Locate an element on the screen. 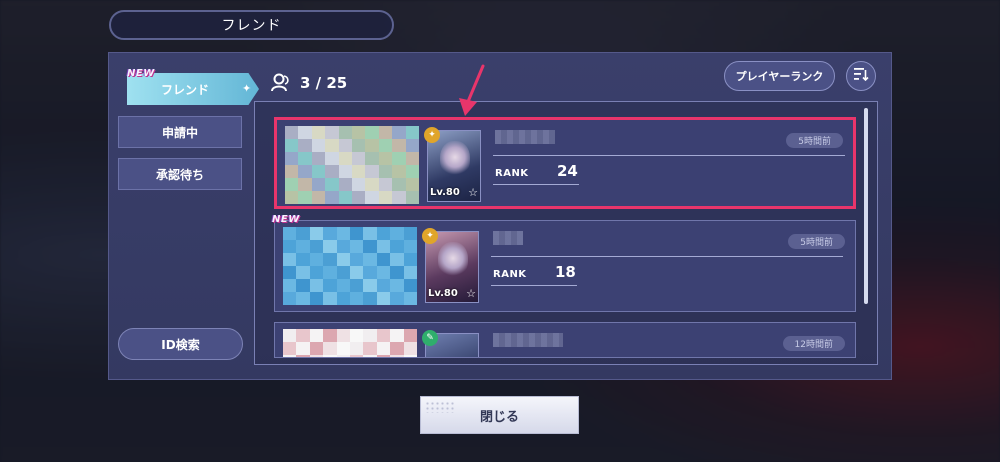 The height and width of the screenshot is (462, 1000). rank-label: RANK is located at coordinates (510, 274).